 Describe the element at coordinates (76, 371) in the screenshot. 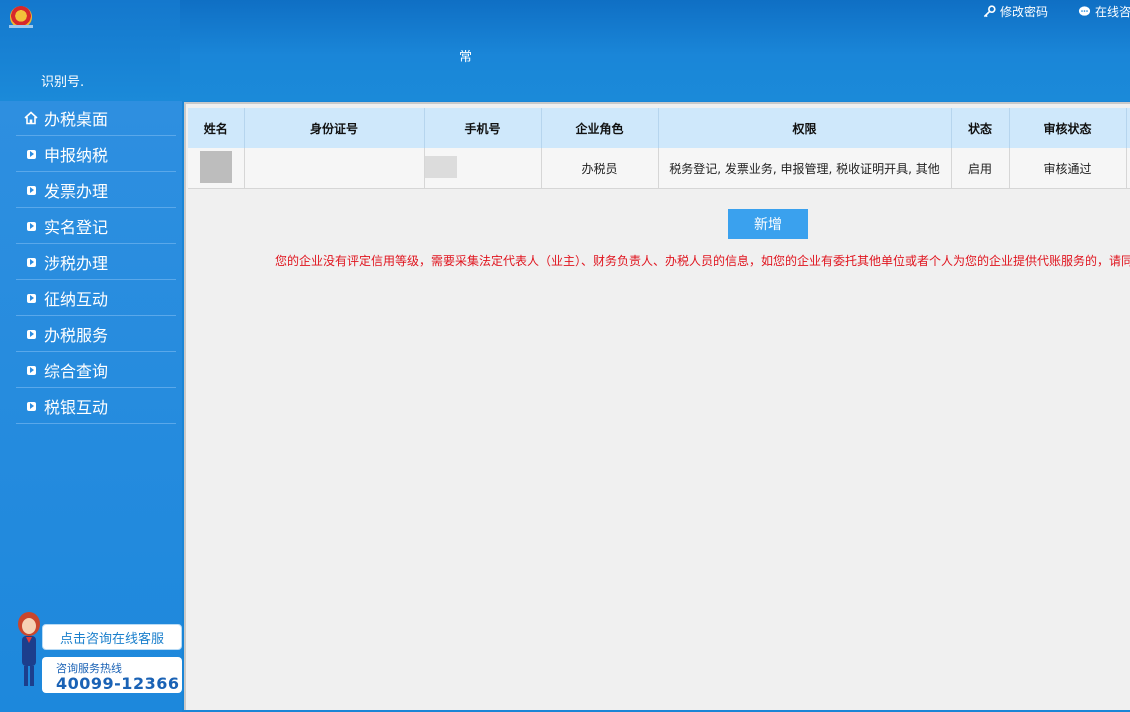

I see `sidebar-item-label: 综合查询` at that location.